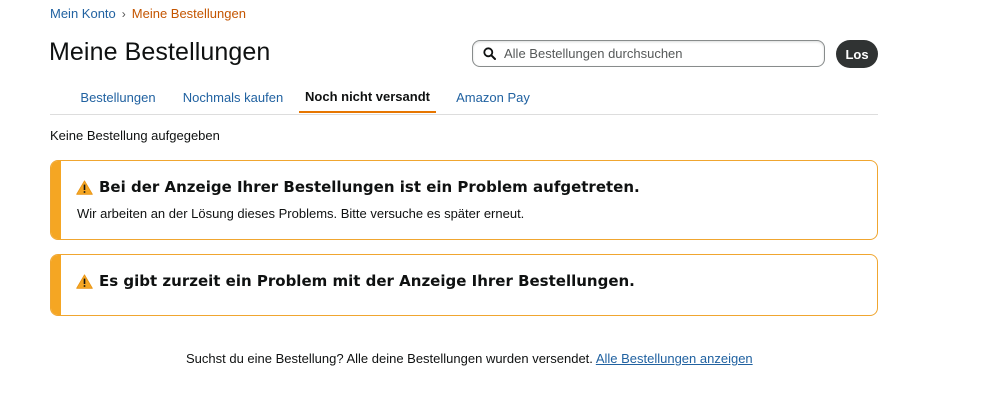 The height and width of the screenshot is (398, 994). I want to click on search-submit-button: Los, so click(857, 54).